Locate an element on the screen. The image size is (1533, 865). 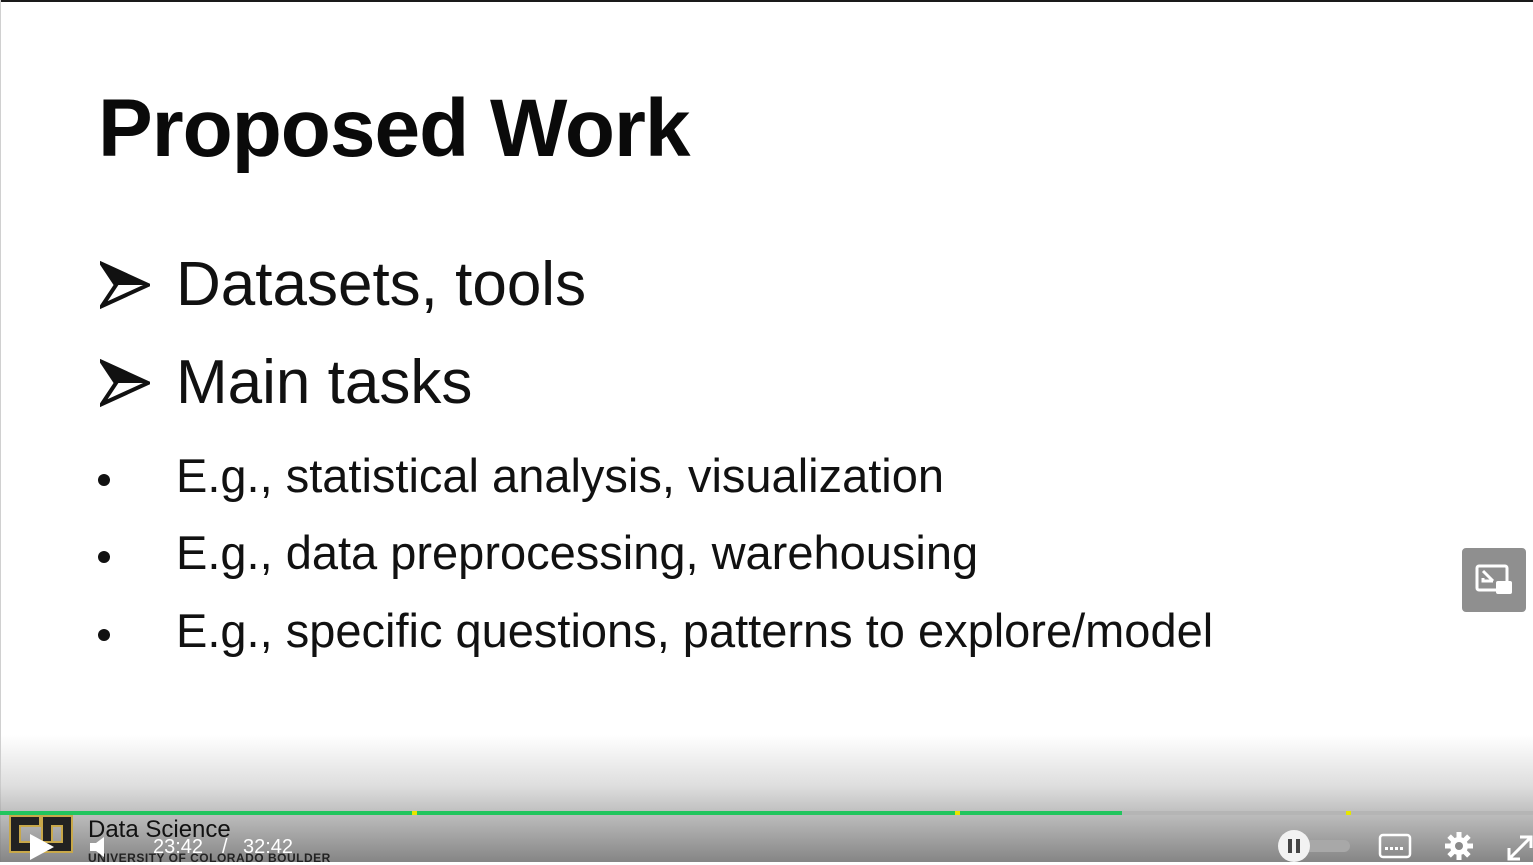
fullscreen-button is located at coordinates (1519, 846).